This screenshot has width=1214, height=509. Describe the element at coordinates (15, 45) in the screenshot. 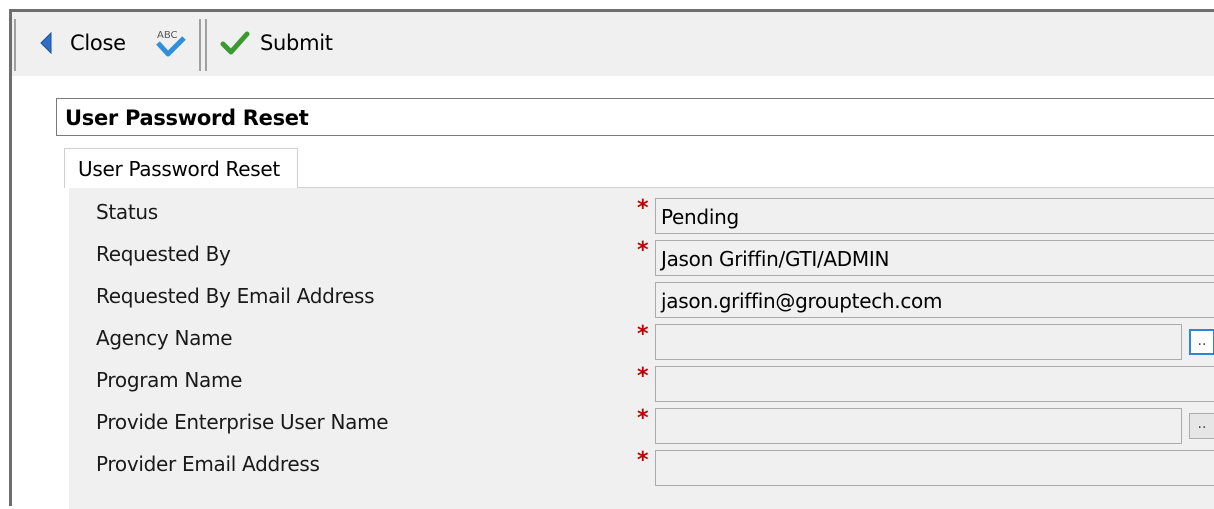

I see `toolbar-grip` at that location.